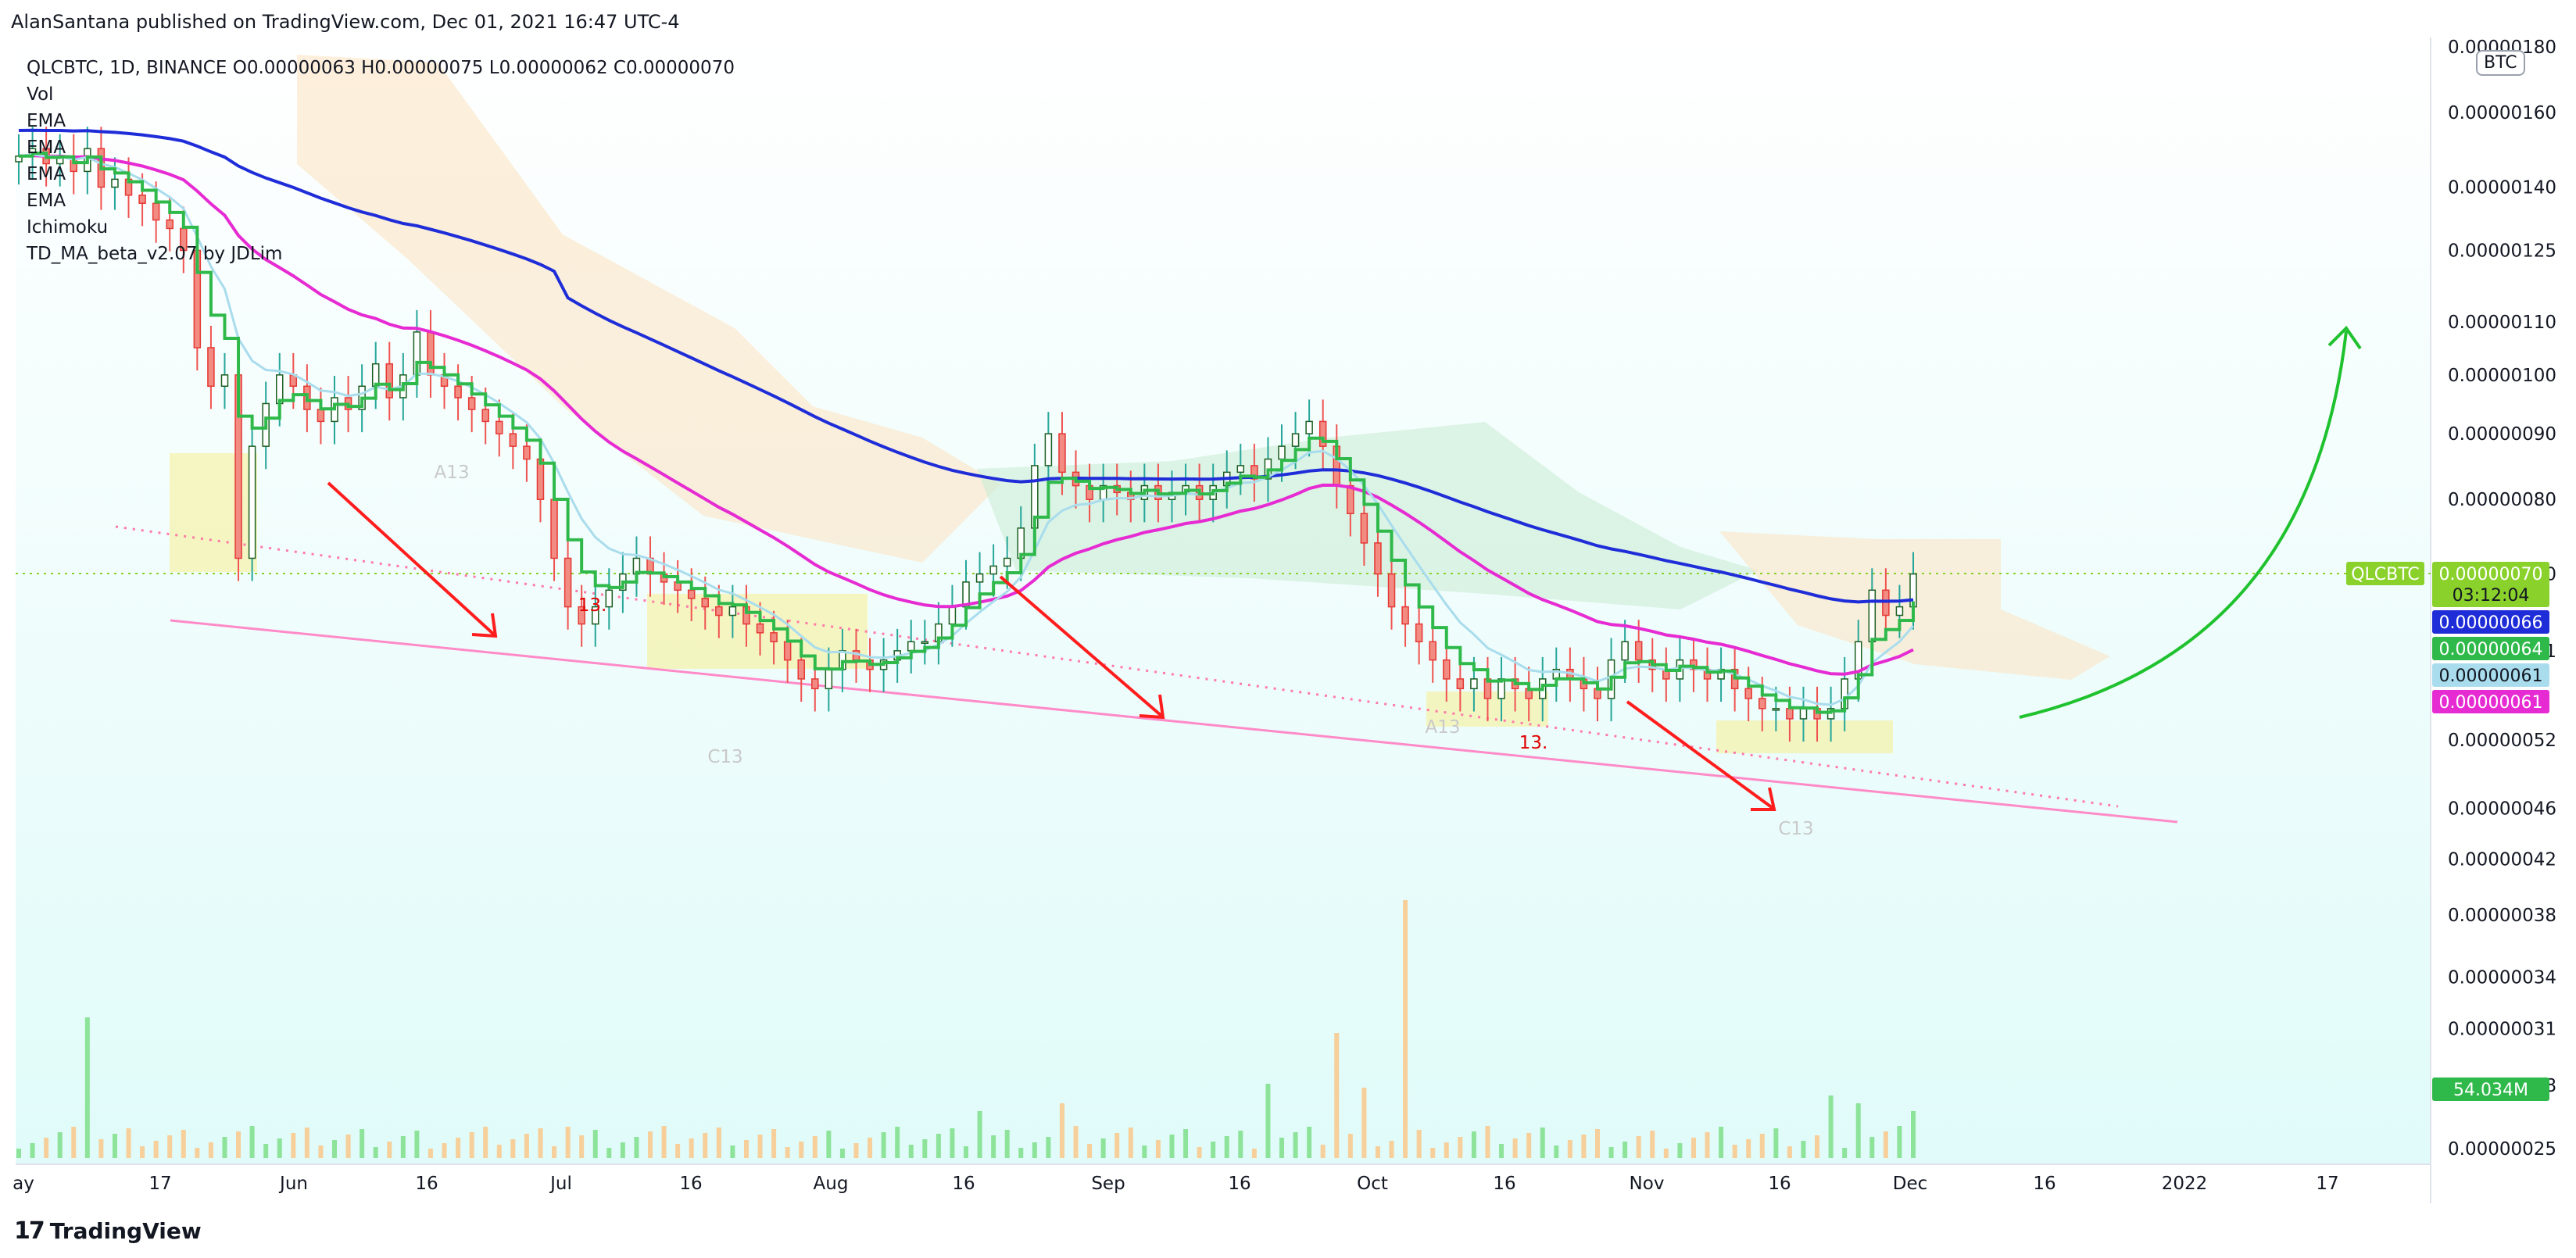 The height and width of the screenshot is (1258, 2576). What do you see at coordinates (2502, 323) in the screenshot?
I see `y-tick-label: 0.00000110` at bounding box center [2502, 323].